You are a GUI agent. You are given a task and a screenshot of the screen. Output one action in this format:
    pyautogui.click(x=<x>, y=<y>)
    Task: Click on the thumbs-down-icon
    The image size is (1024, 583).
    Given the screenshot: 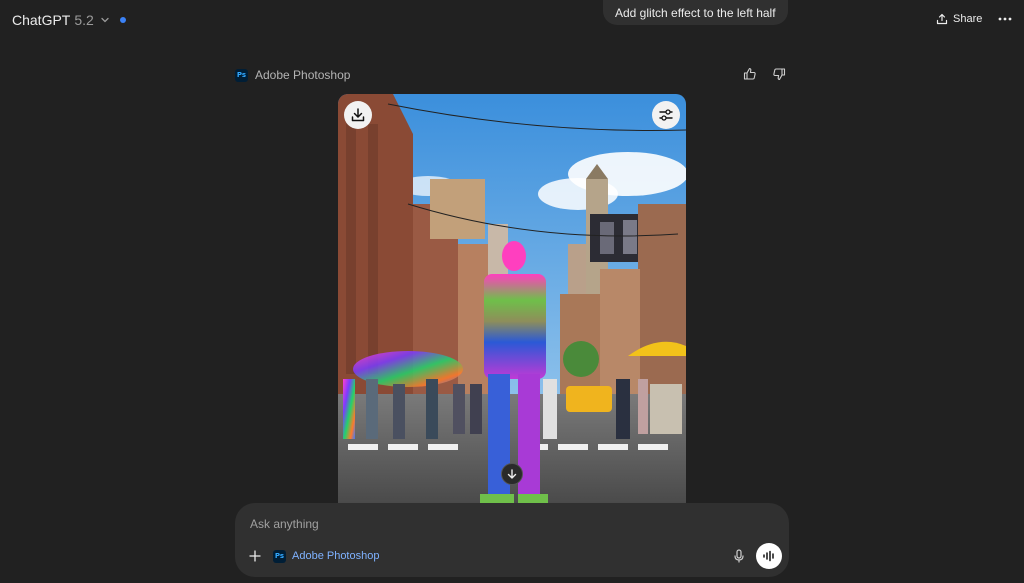 What is the action you would take?
    pyautogui.click(x=779, y=74)
    